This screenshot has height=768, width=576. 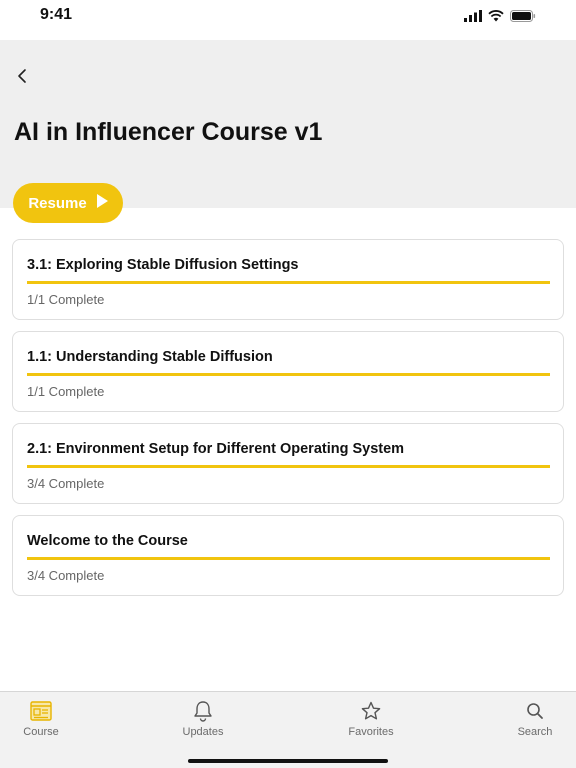 I want to click on lesson-title: Welcome to the Course, so click(x=107, y=541).